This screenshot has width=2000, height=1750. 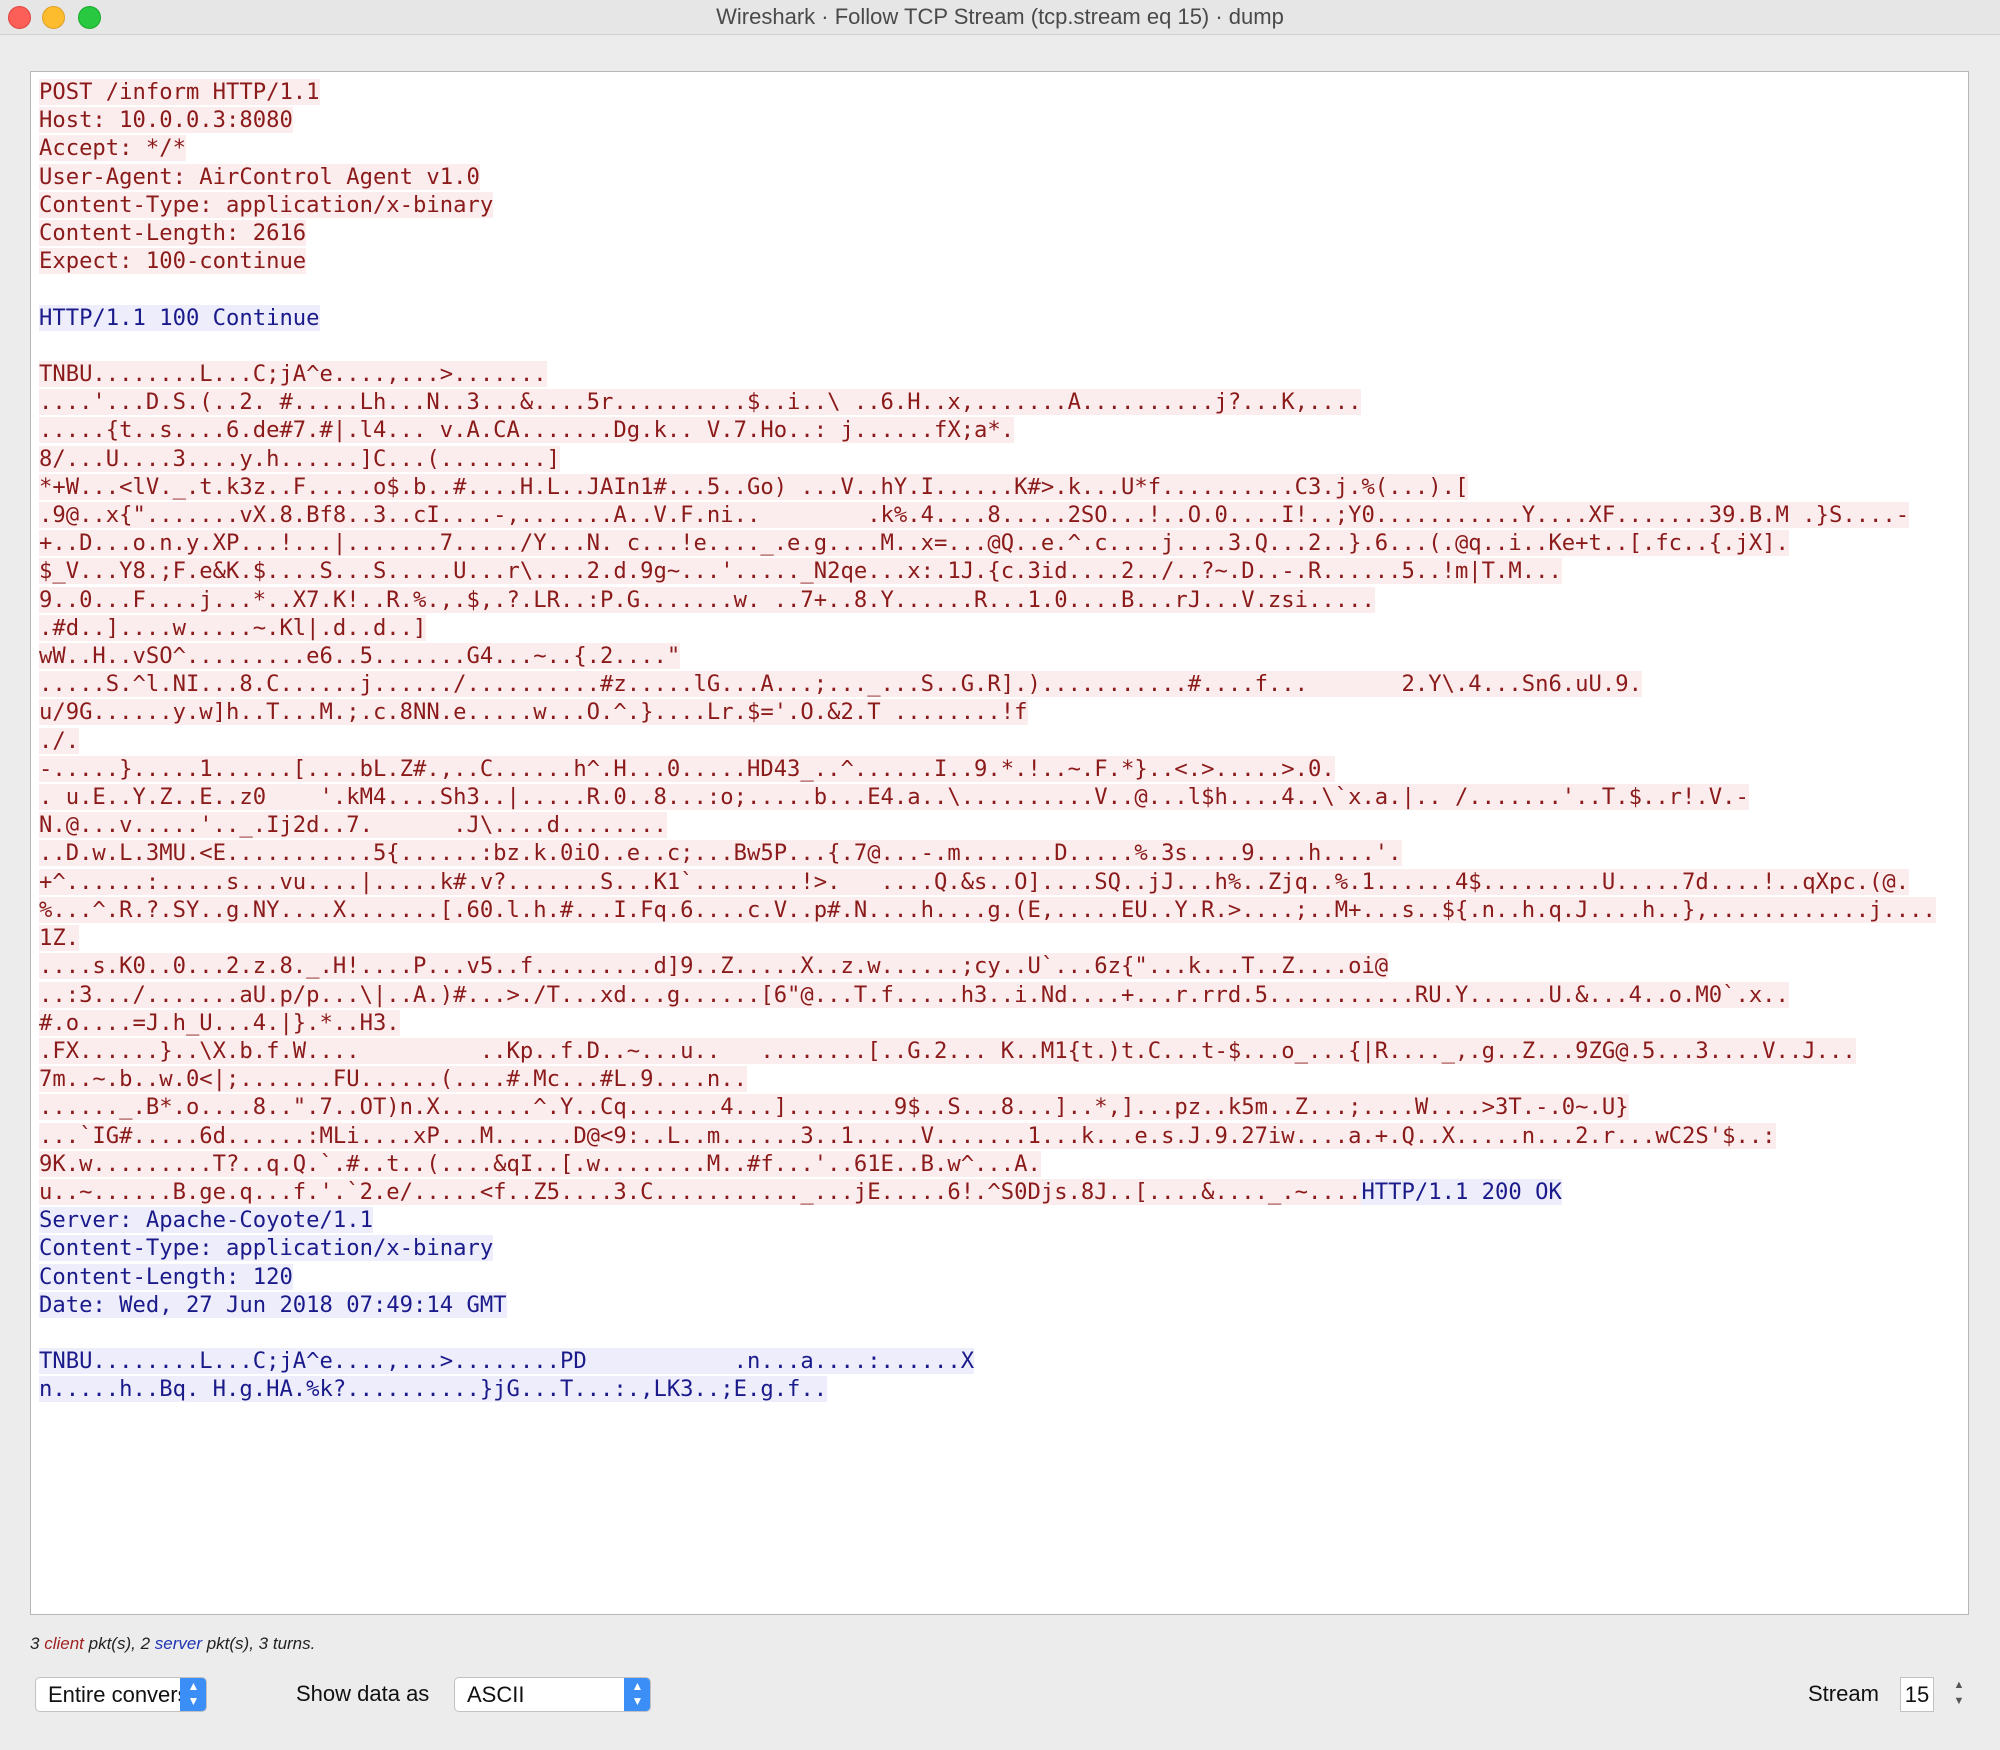 What do you see at coordinates (64, 1643) in the screenshot?
I see `client-label: client` at bounding box center [64, 1643].